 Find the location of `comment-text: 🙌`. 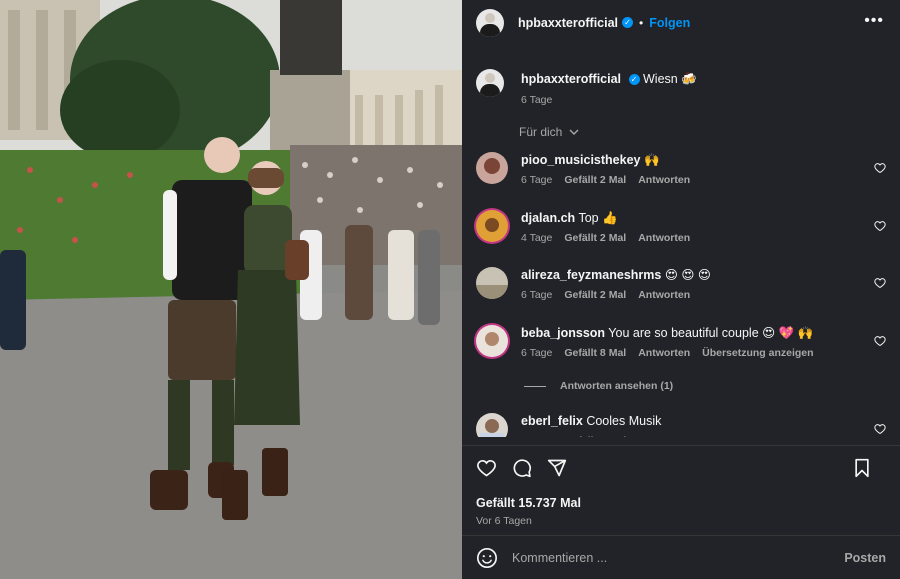

comment-text: 🙌 is located at coordinates (651, 160).